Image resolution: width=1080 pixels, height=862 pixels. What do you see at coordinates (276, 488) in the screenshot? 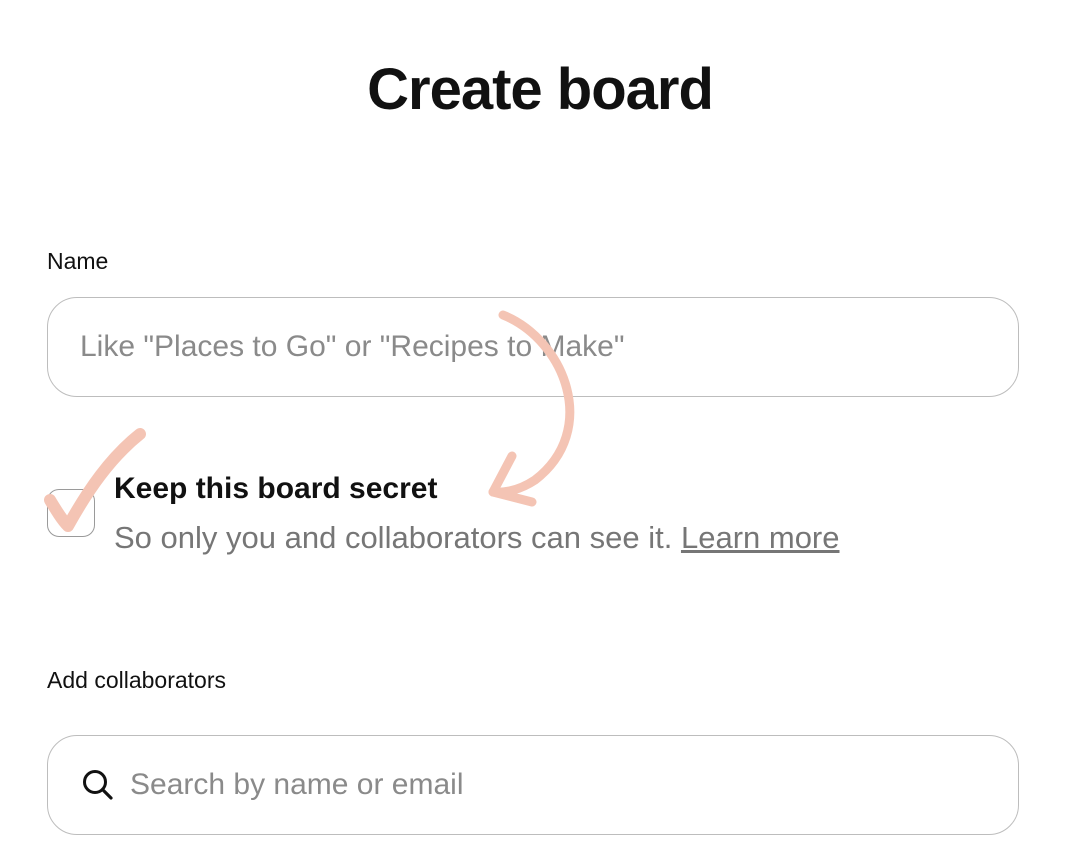
I see `secret-option-title: Keep this board secret` at bounding box center [276, 488].